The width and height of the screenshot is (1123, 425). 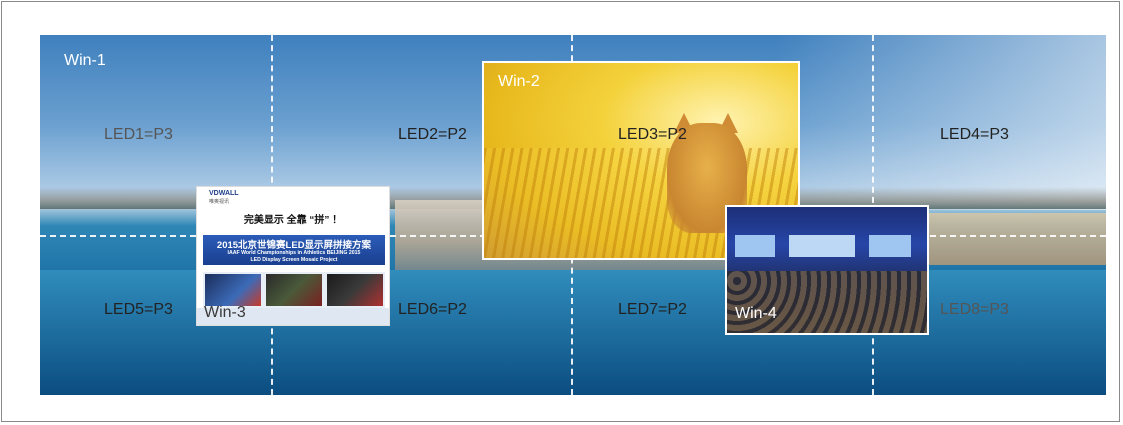 I want to click on led4-label: LED4=P3, so click(x=974, y=134).